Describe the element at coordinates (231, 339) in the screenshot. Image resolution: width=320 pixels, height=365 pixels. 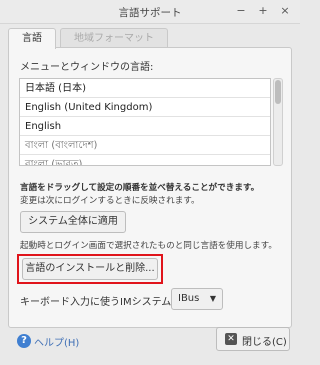
I see `close-icon: ✕` at that location.